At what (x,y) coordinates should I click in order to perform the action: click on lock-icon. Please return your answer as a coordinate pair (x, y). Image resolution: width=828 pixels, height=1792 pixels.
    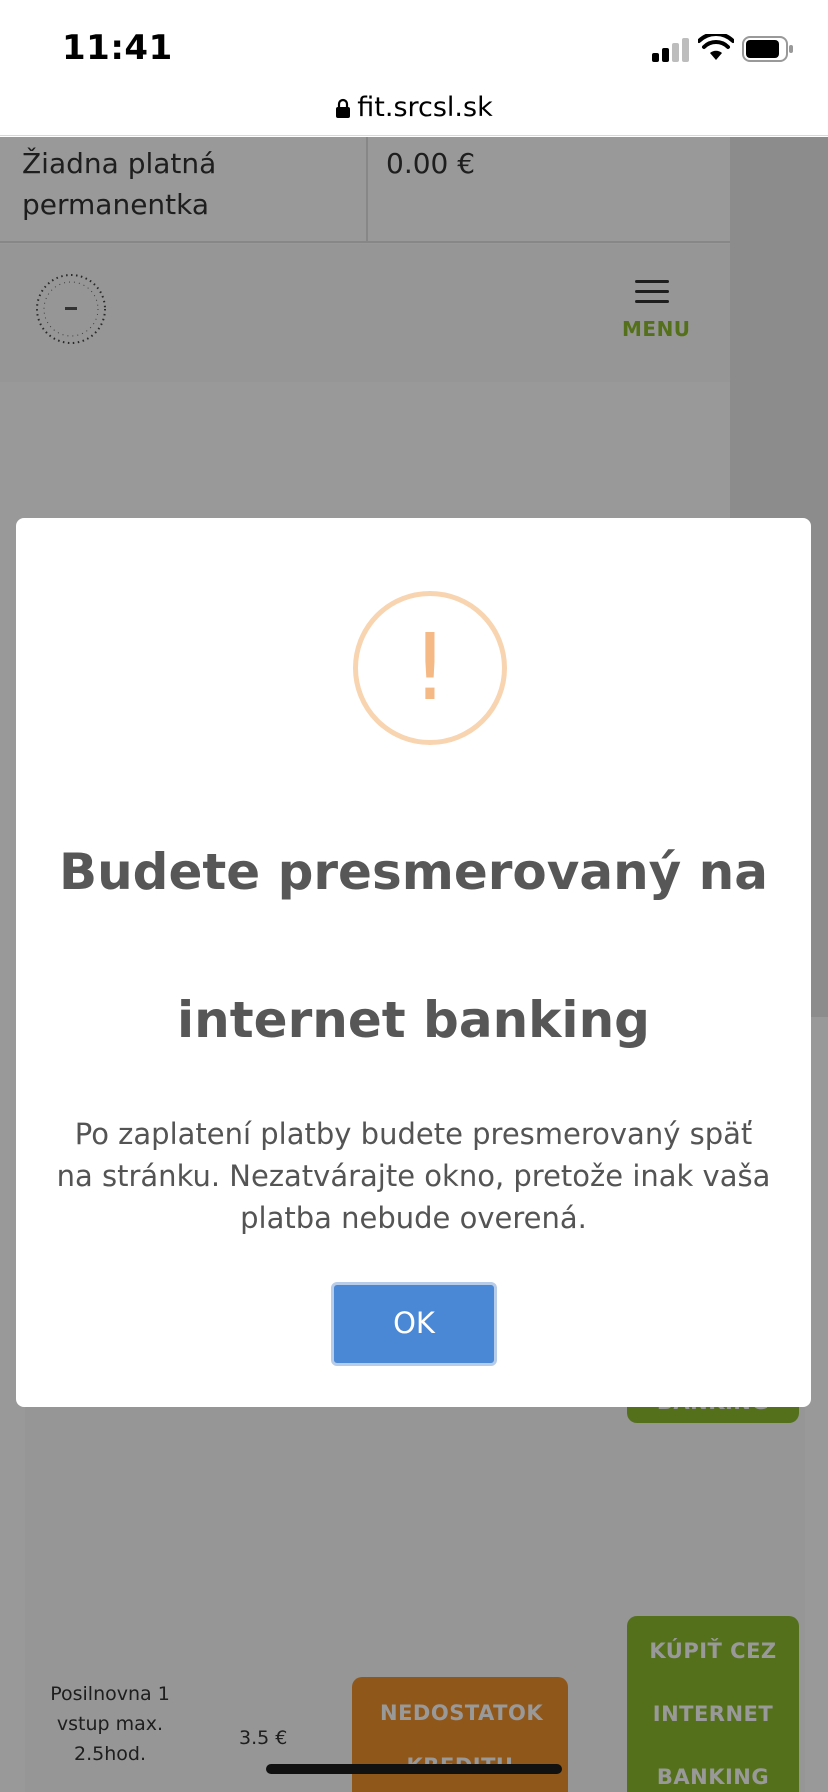
    Looking at the image, I should click on (343, 108).